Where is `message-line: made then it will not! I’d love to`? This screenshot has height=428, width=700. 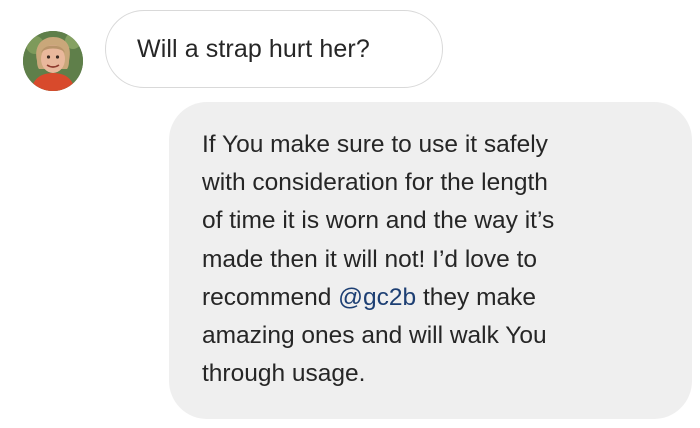 message-line: made then it will not! I’d love to is located at coordinates (370, 259).